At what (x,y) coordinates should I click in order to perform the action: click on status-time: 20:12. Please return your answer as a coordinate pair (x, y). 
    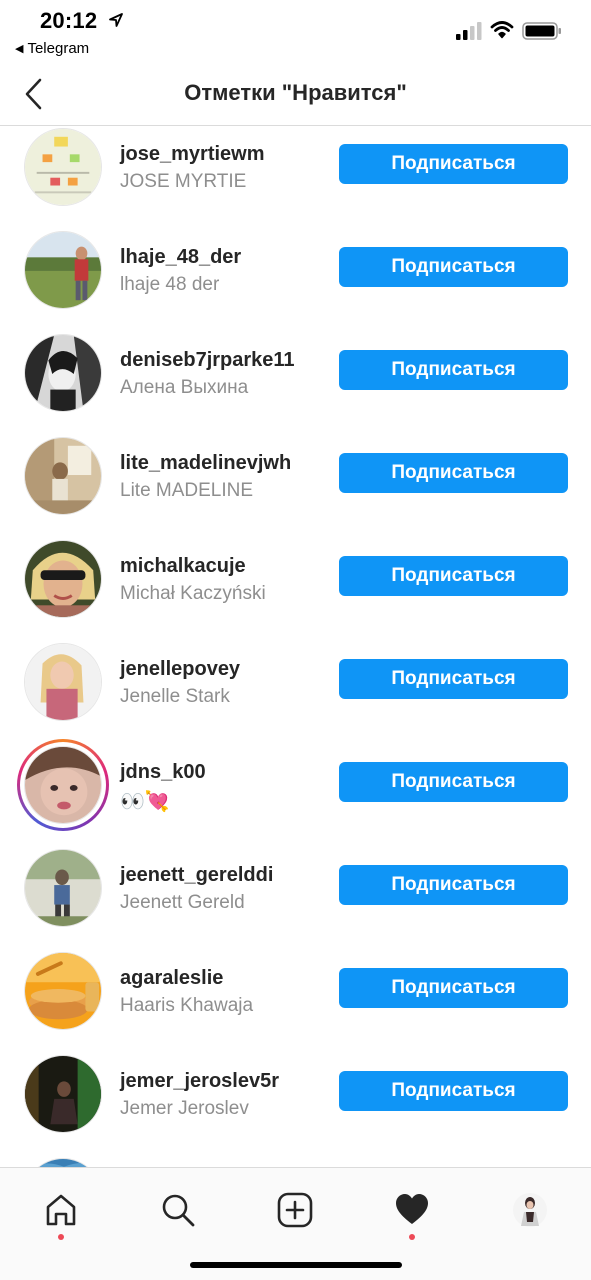
    Looking at the image, I should click on (69, 20).